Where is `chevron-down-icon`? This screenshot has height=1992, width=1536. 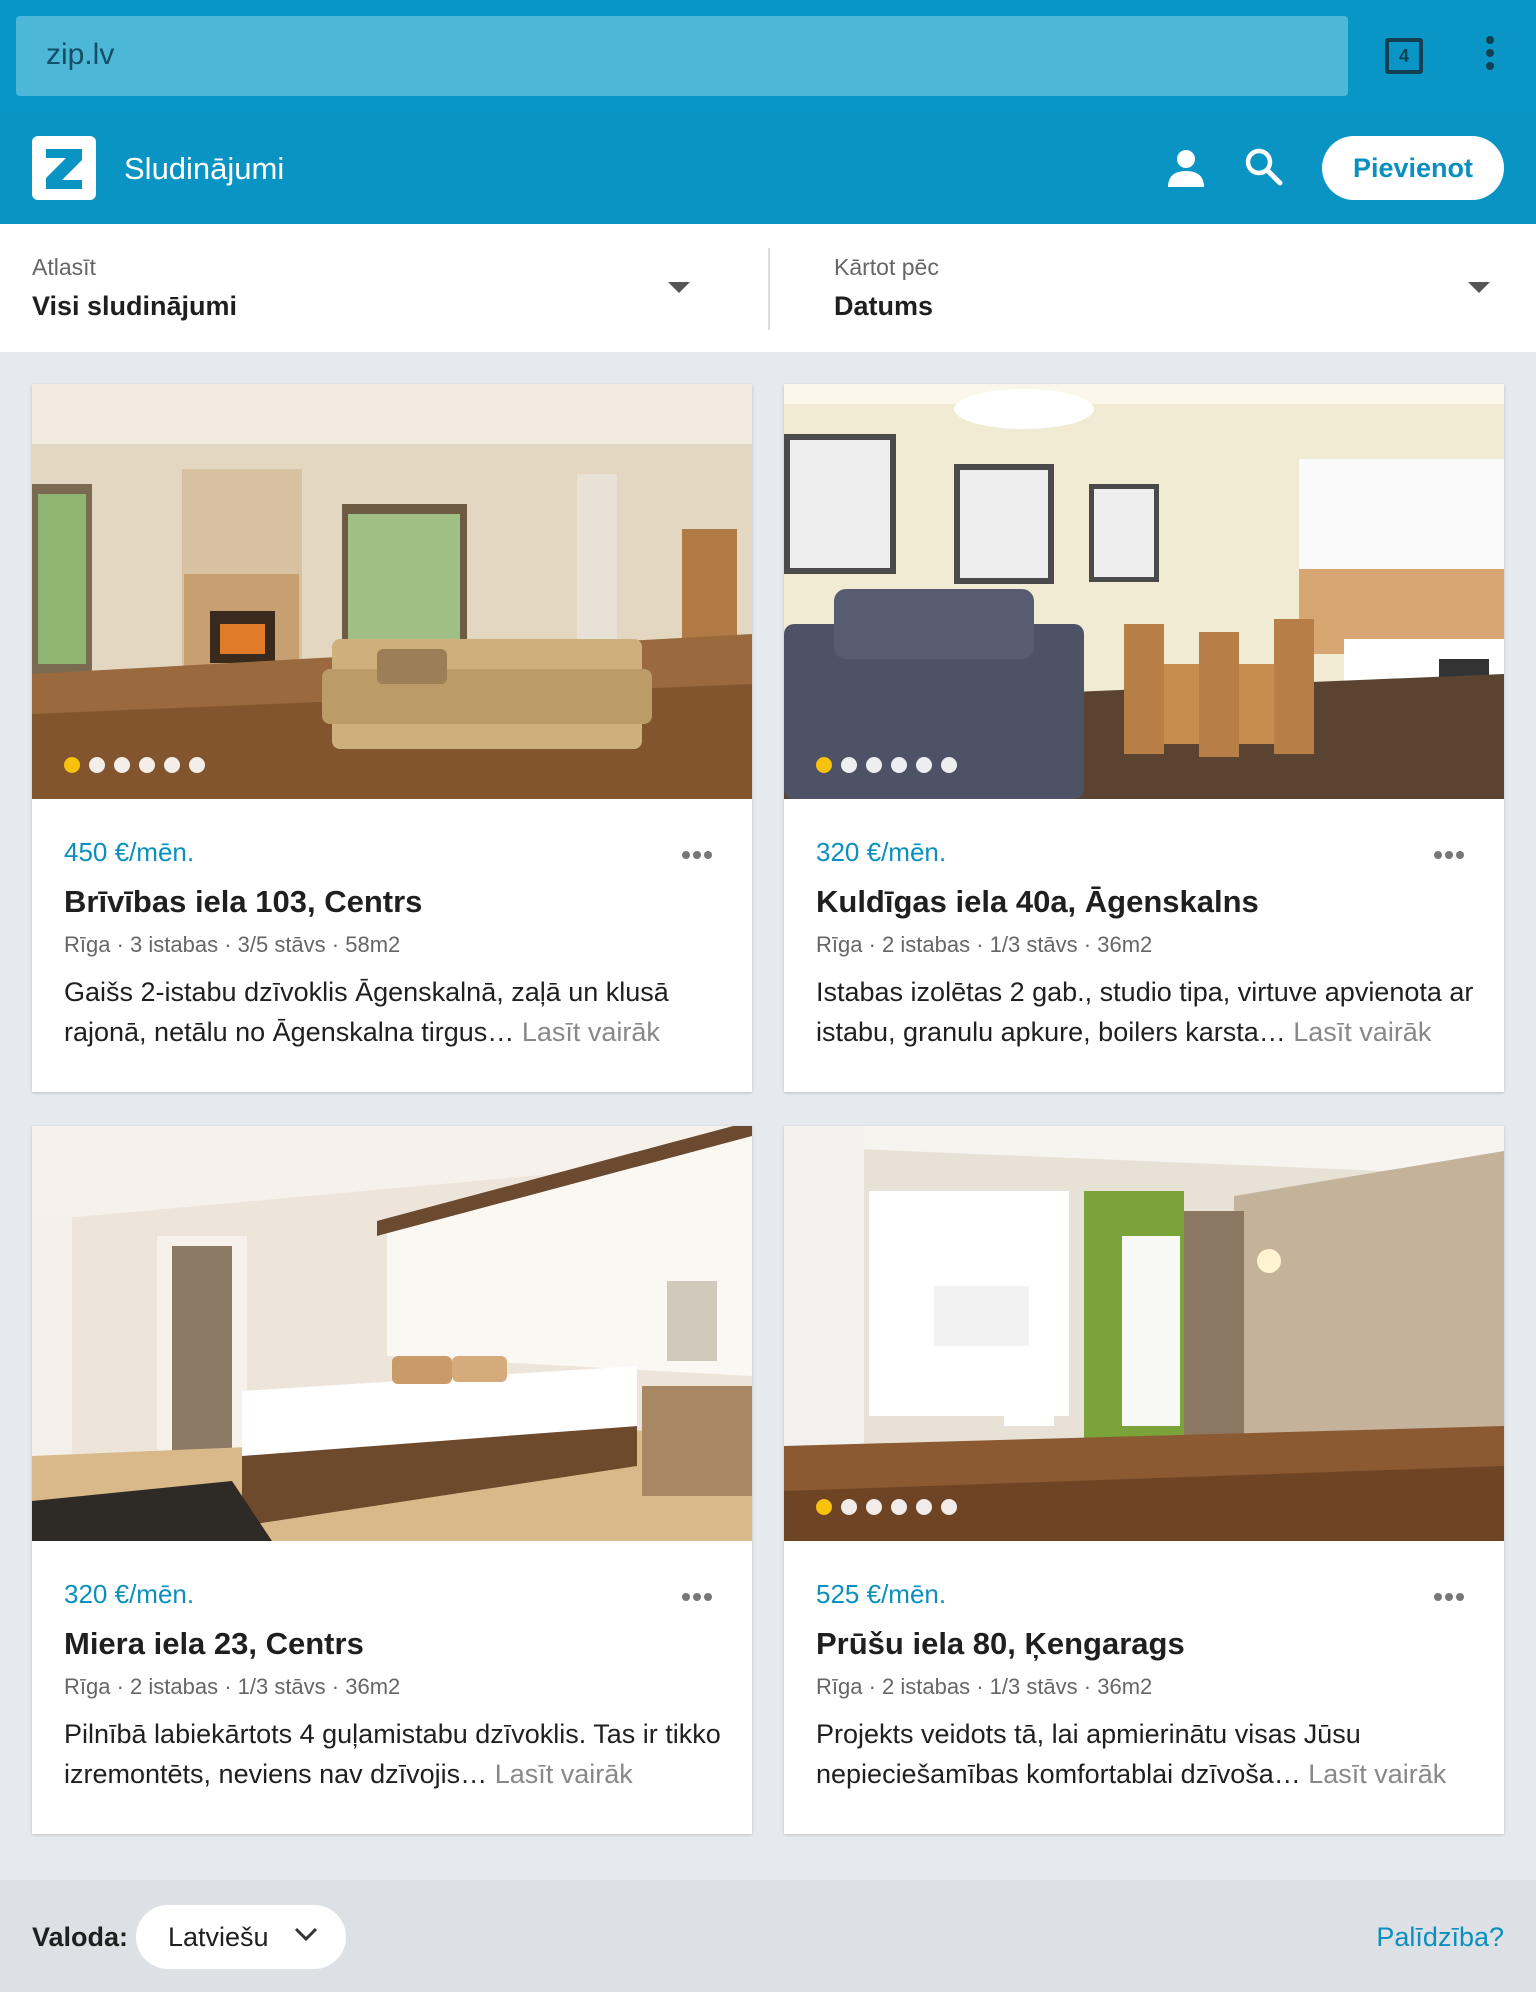
chevron-down-icon is located at coordinates (306, 1935).